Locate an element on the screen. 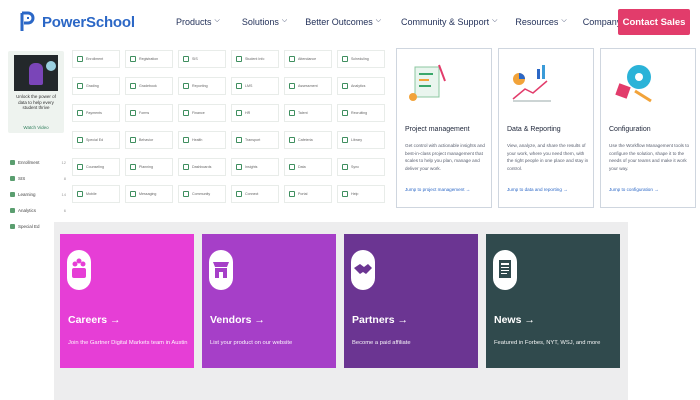 The image size is (700, 400). category-label: Learning is located at coordinates (27, 194).